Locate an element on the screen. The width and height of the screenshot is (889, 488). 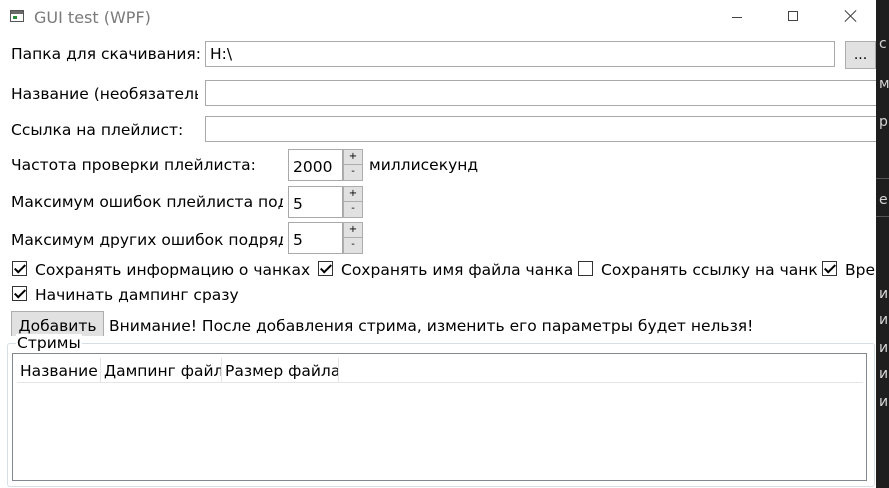
start-dumping-immediately-checkbox is located at coordinates (19, 293).